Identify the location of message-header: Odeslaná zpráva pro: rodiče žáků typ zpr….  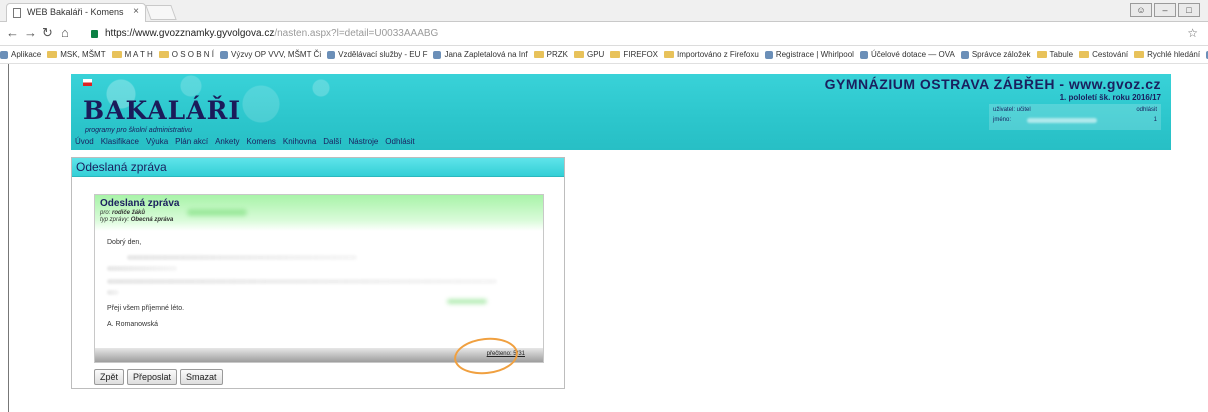
(319, 213).